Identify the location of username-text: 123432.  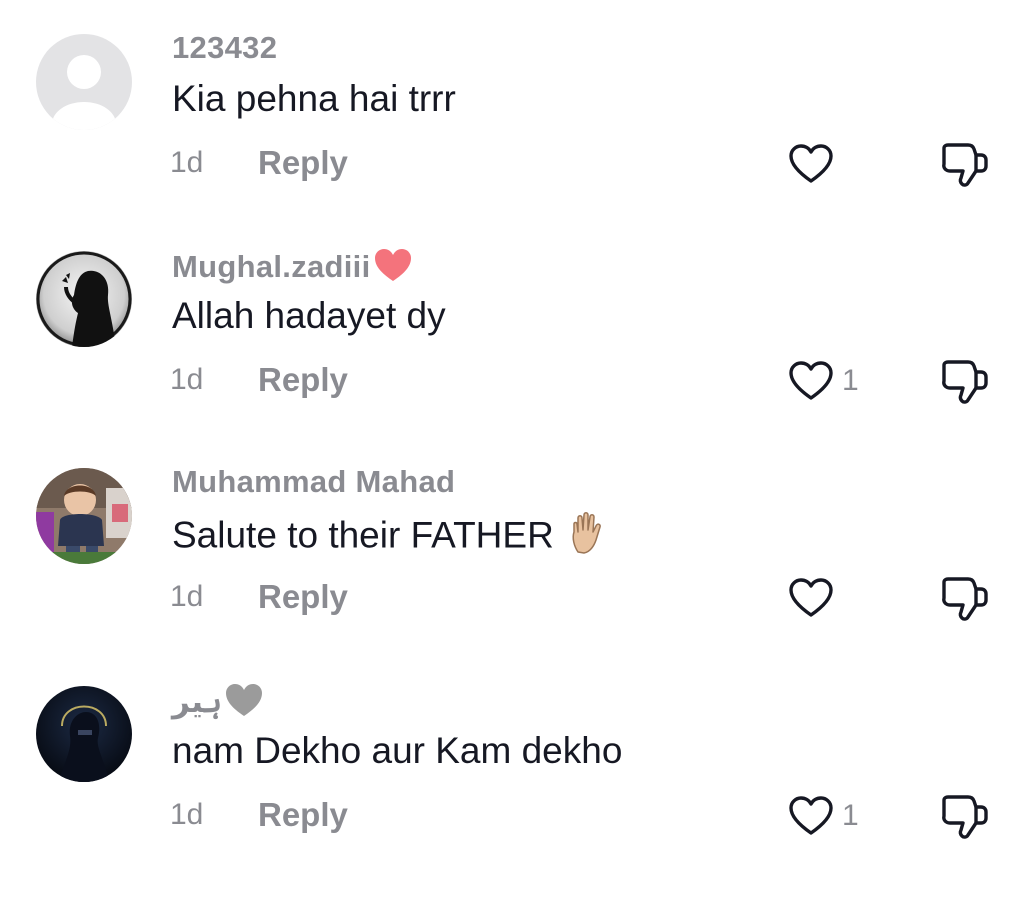
(224, 47).